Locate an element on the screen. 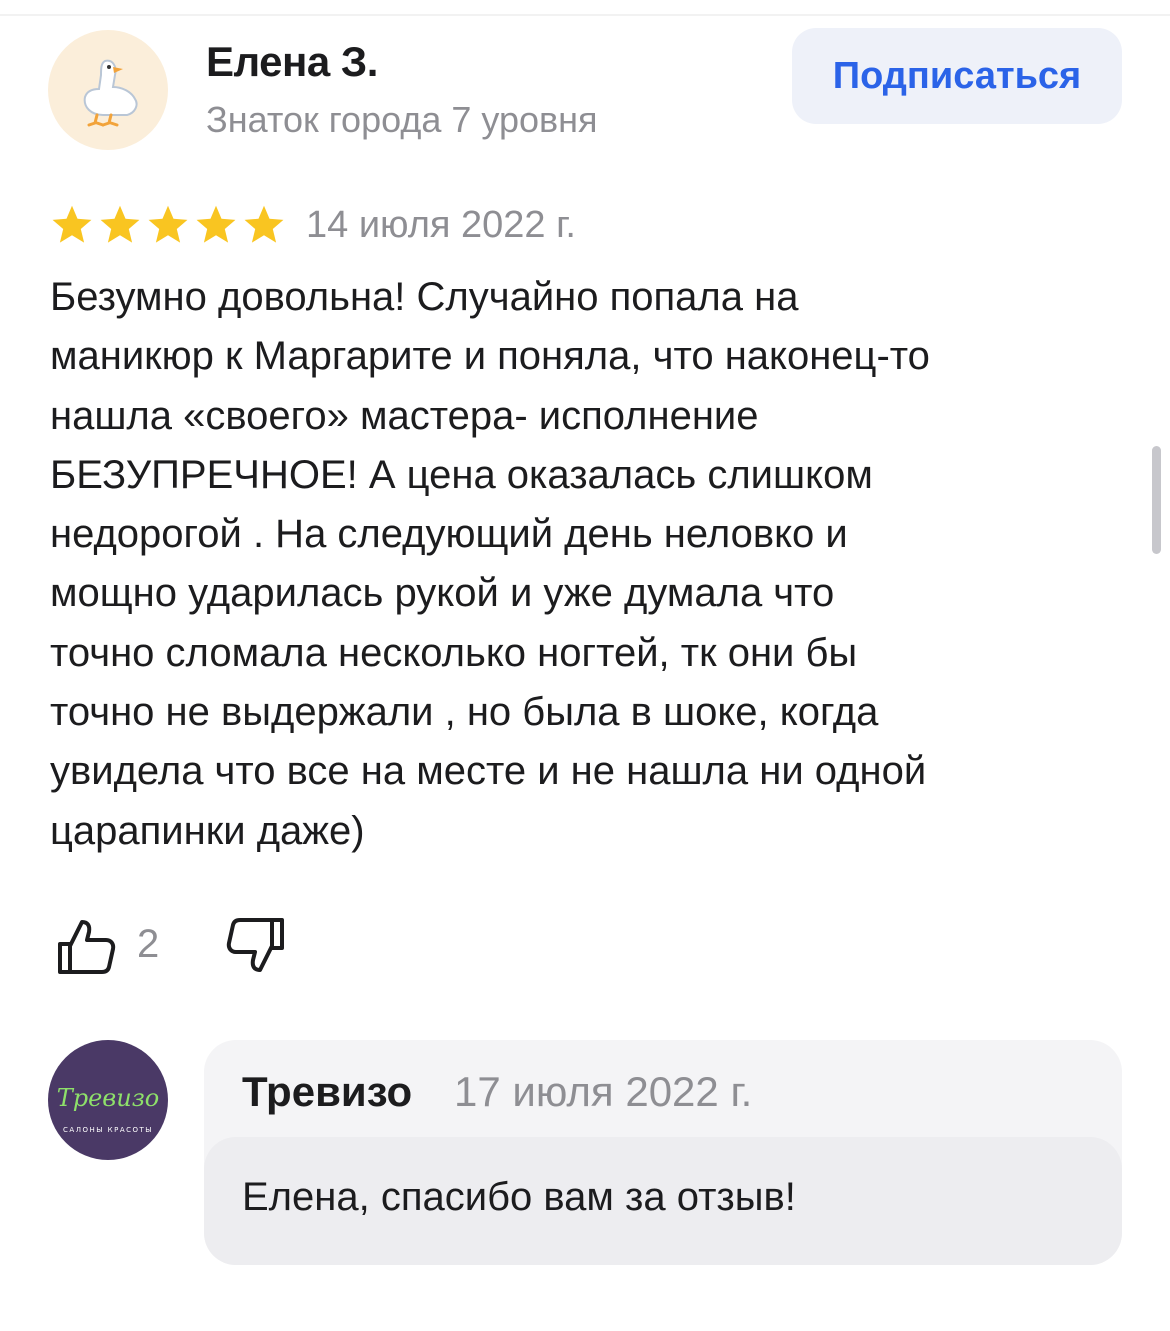 This screenshot has width=1170, height=1331. author-avatar is located at coordinates (108, 90).